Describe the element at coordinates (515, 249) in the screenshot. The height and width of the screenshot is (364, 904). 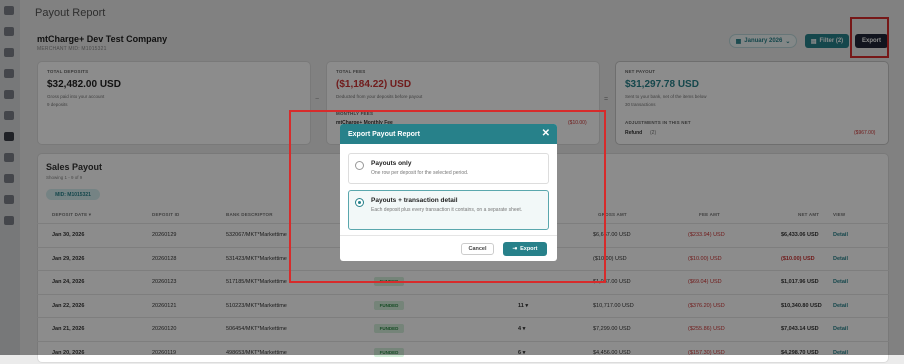
I see `export-icon: ⇥` at that location.